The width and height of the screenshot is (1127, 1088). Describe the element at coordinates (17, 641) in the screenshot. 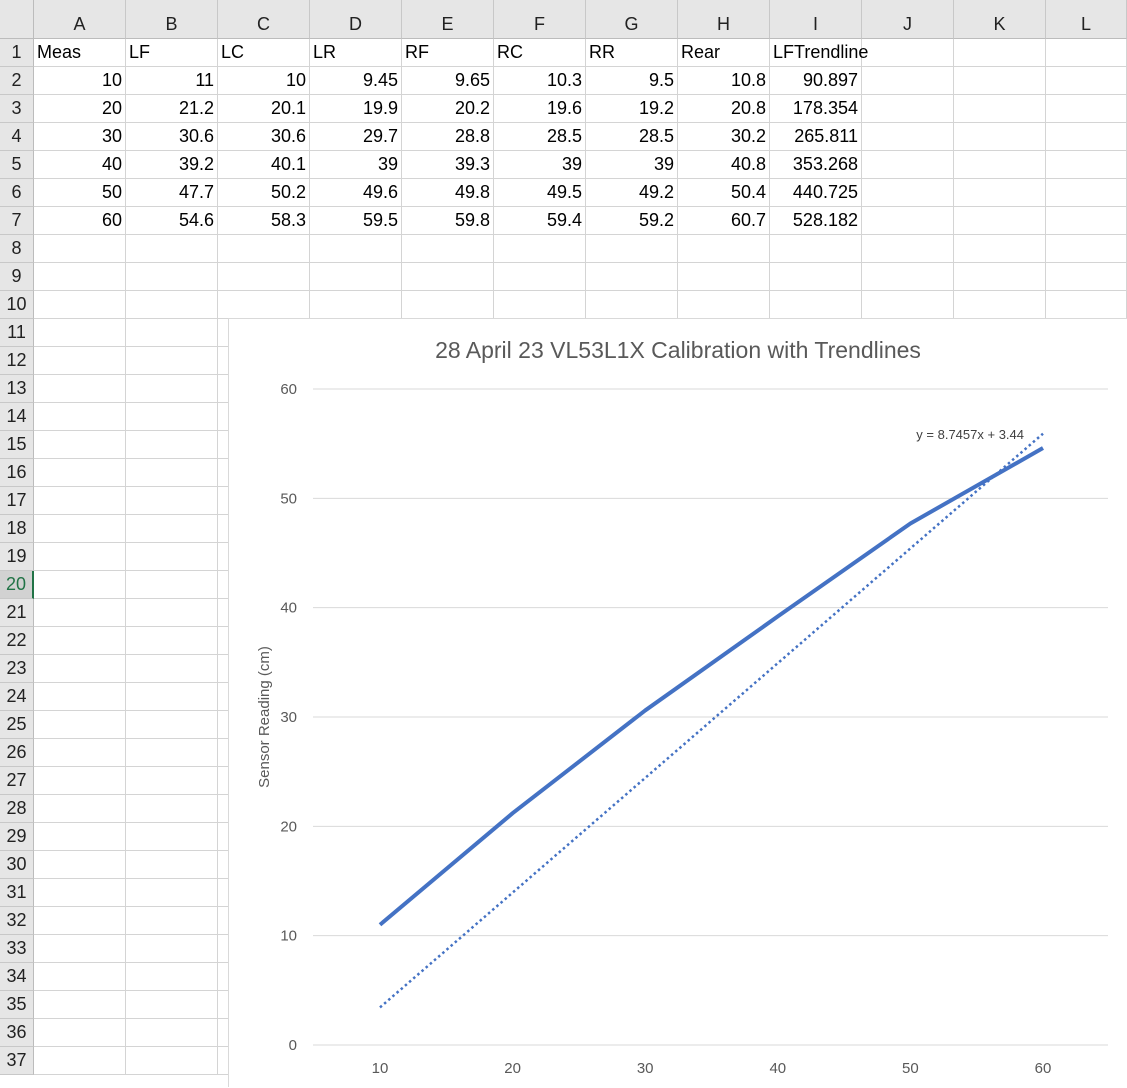

I see `row-header-22: 22` at that location.